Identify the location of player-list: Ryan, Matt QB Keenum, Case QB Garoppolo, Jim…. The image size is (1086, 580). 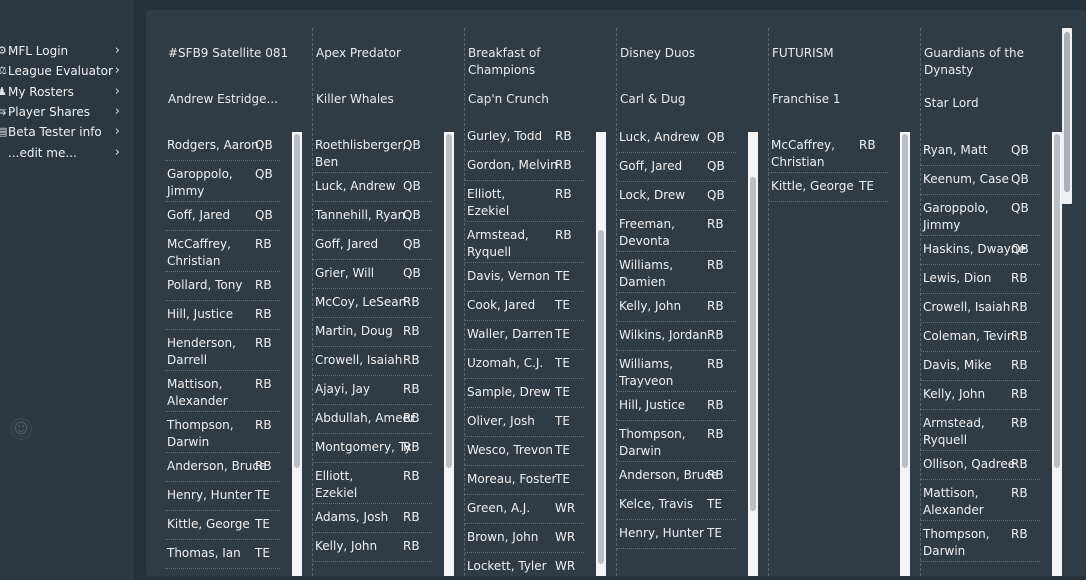
(993, 353).